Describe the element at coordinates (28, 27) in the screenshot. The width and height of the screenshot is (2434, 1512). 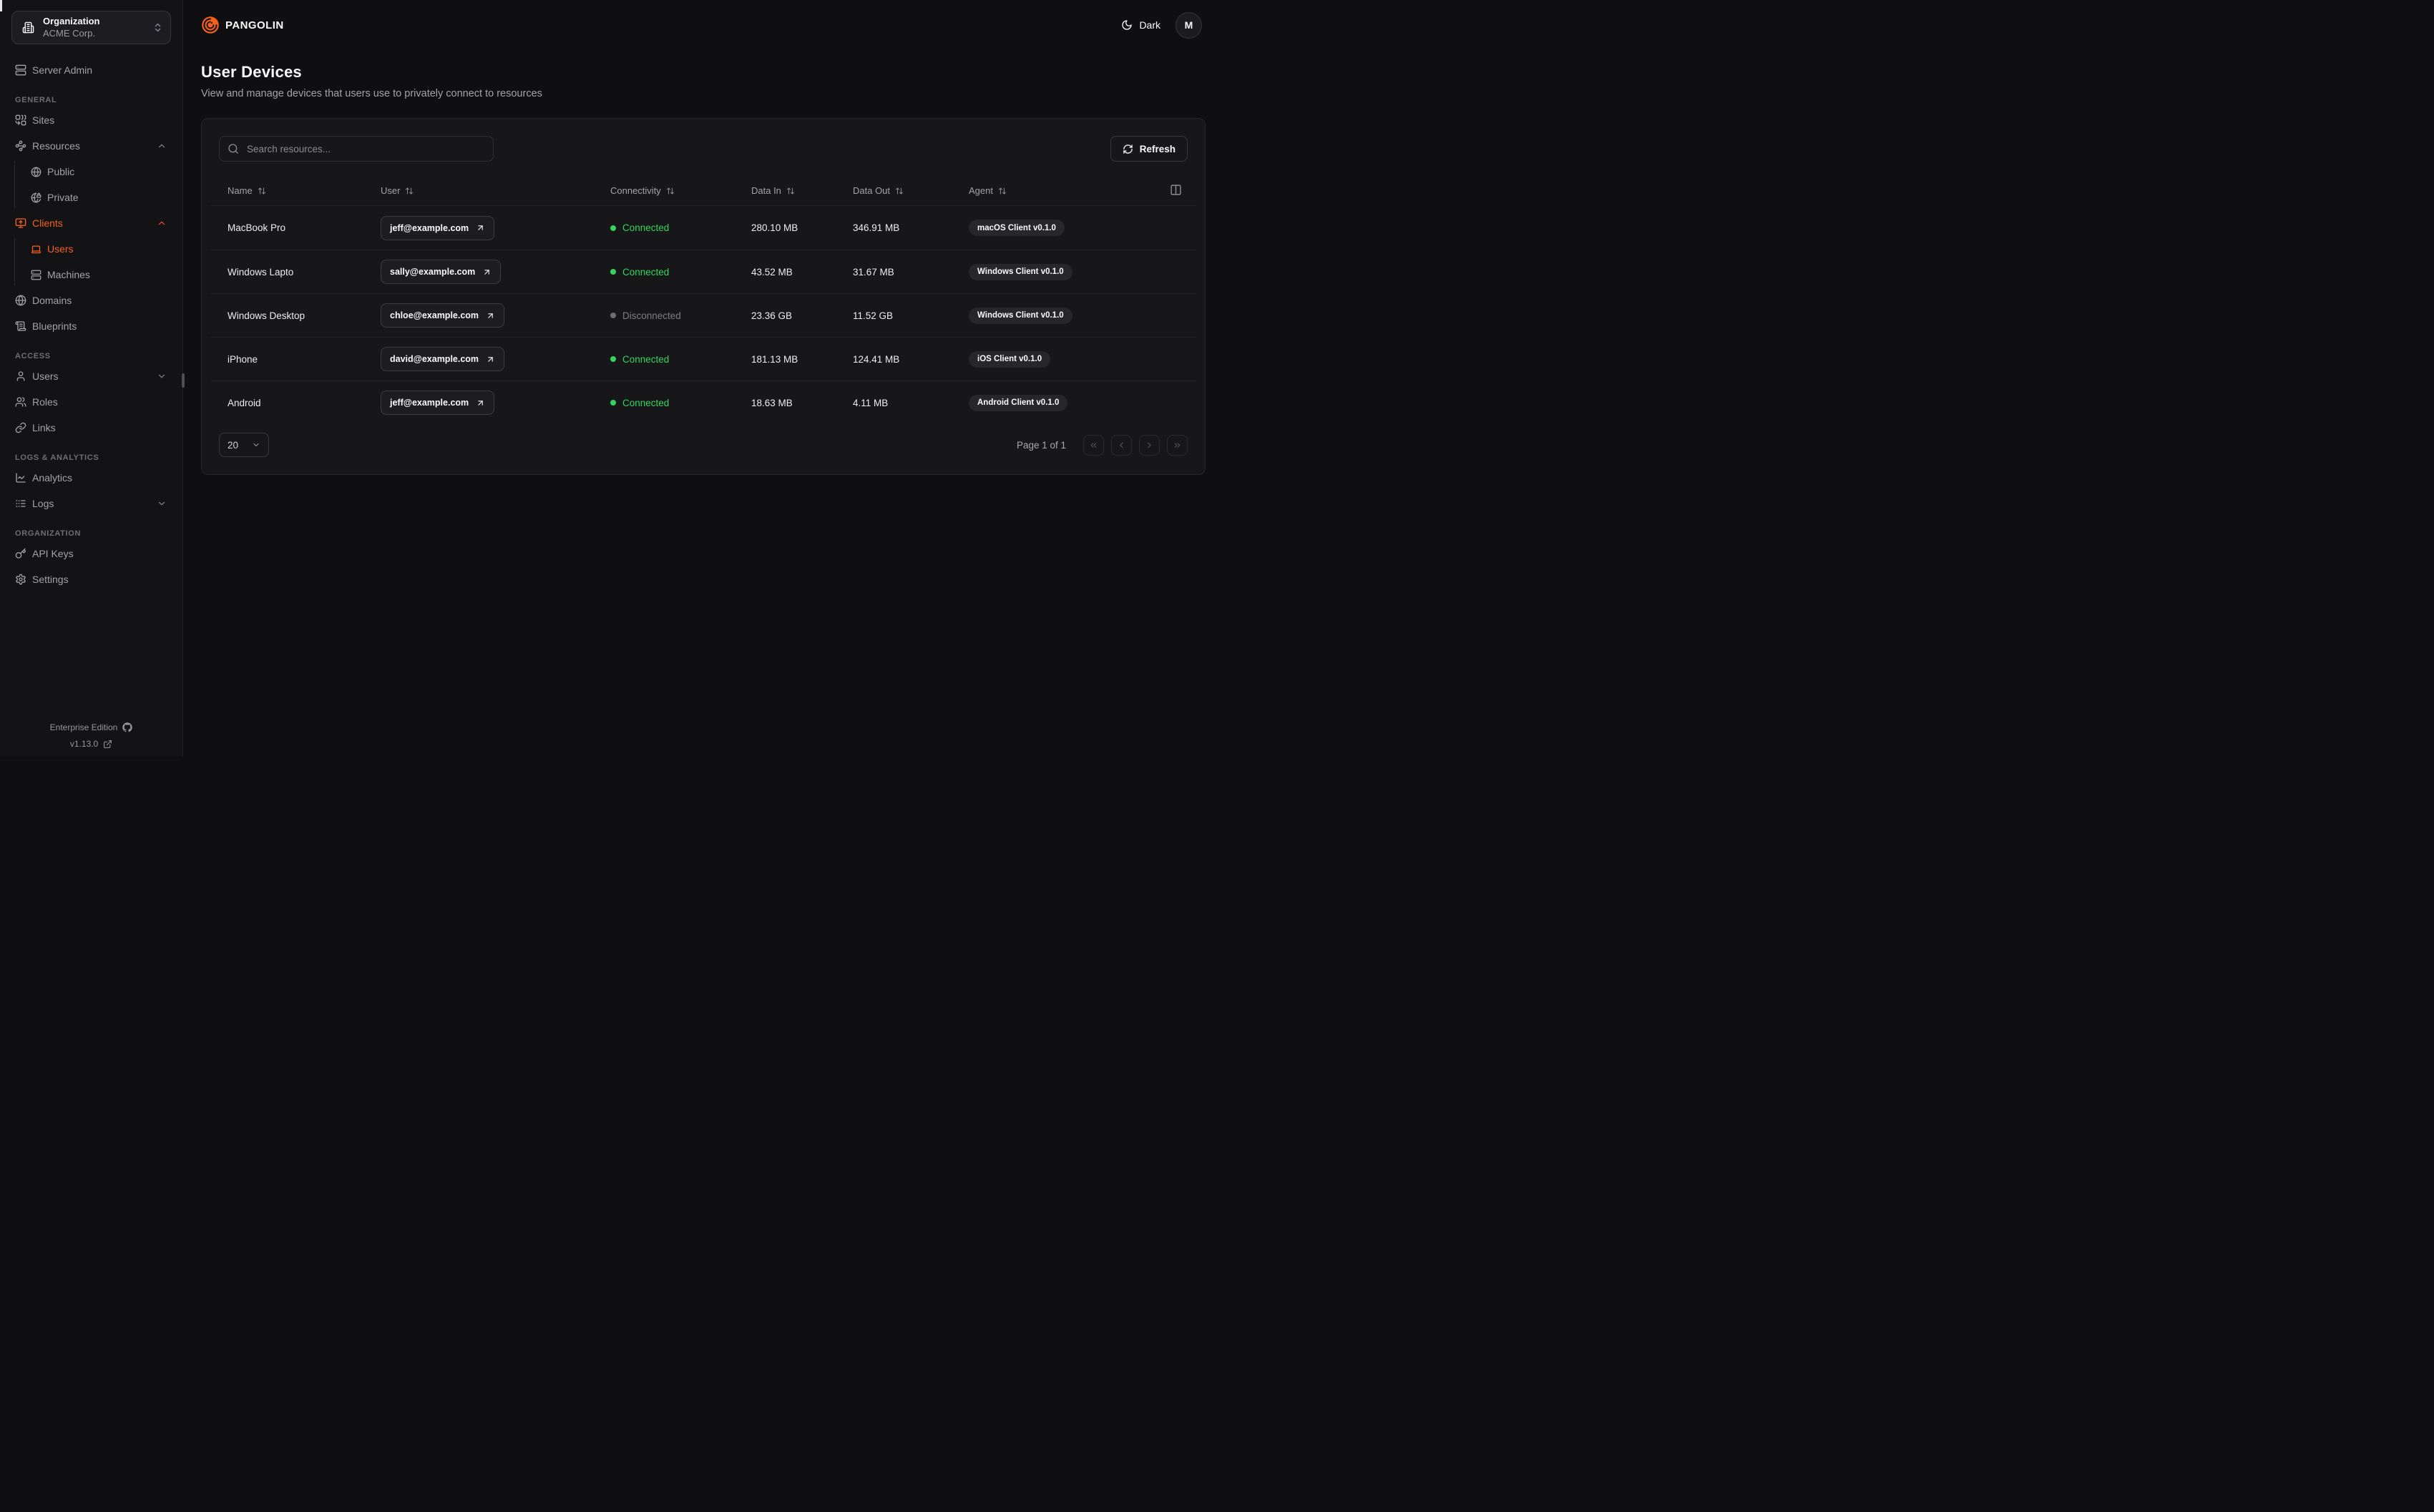
I see `building-icon` at that location.